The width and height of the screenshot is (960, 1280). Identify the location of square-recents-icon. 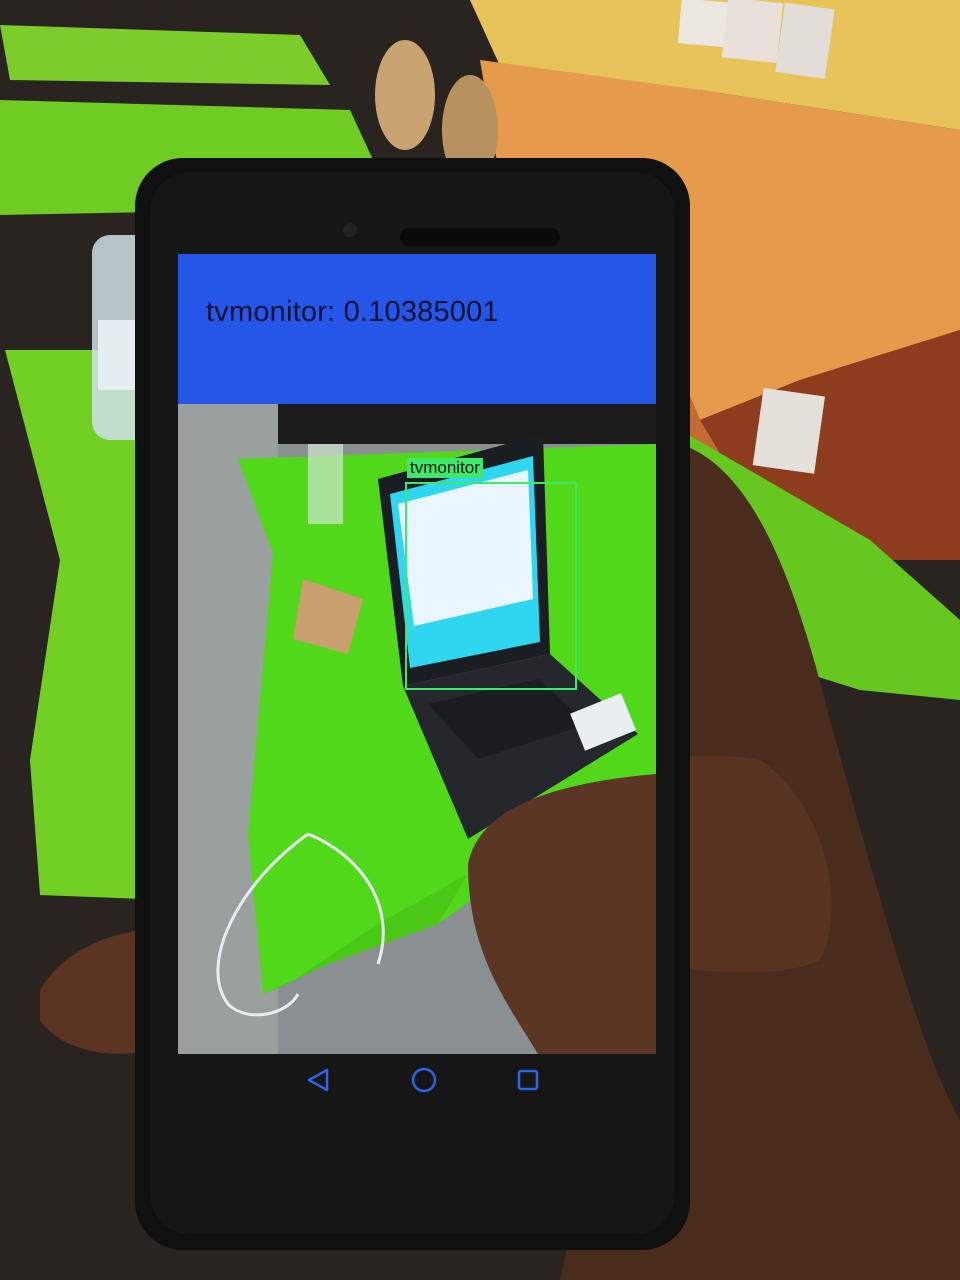
(528, 1080).